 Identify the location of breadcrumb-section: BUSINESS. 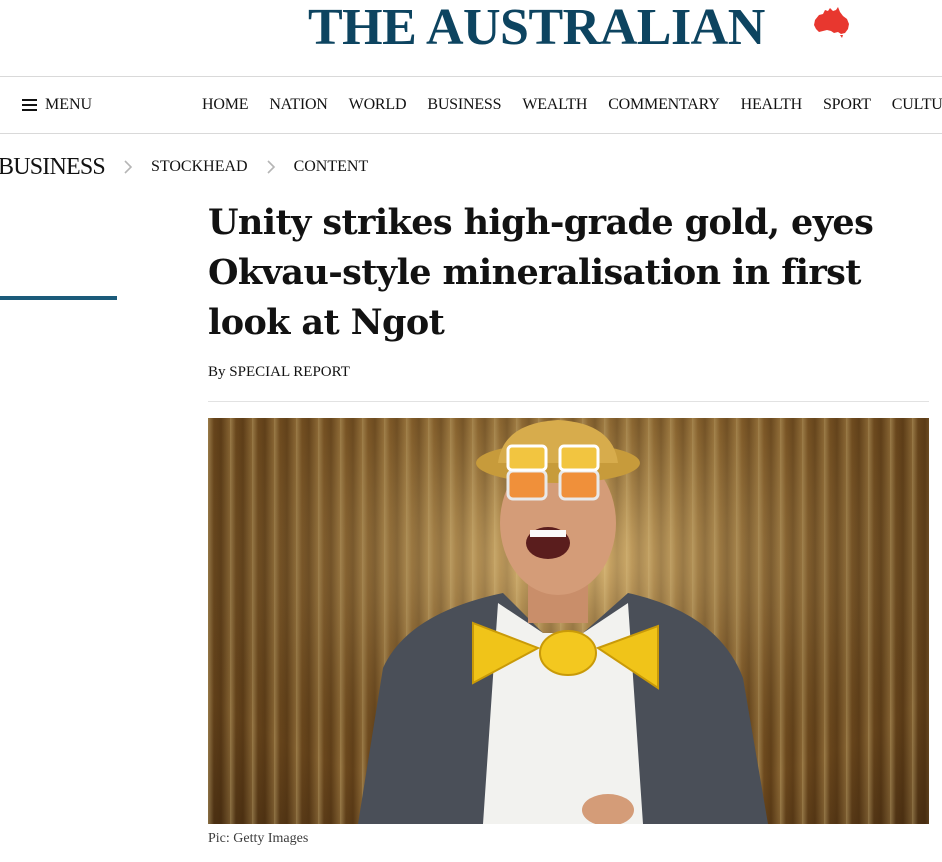
(53, 167).